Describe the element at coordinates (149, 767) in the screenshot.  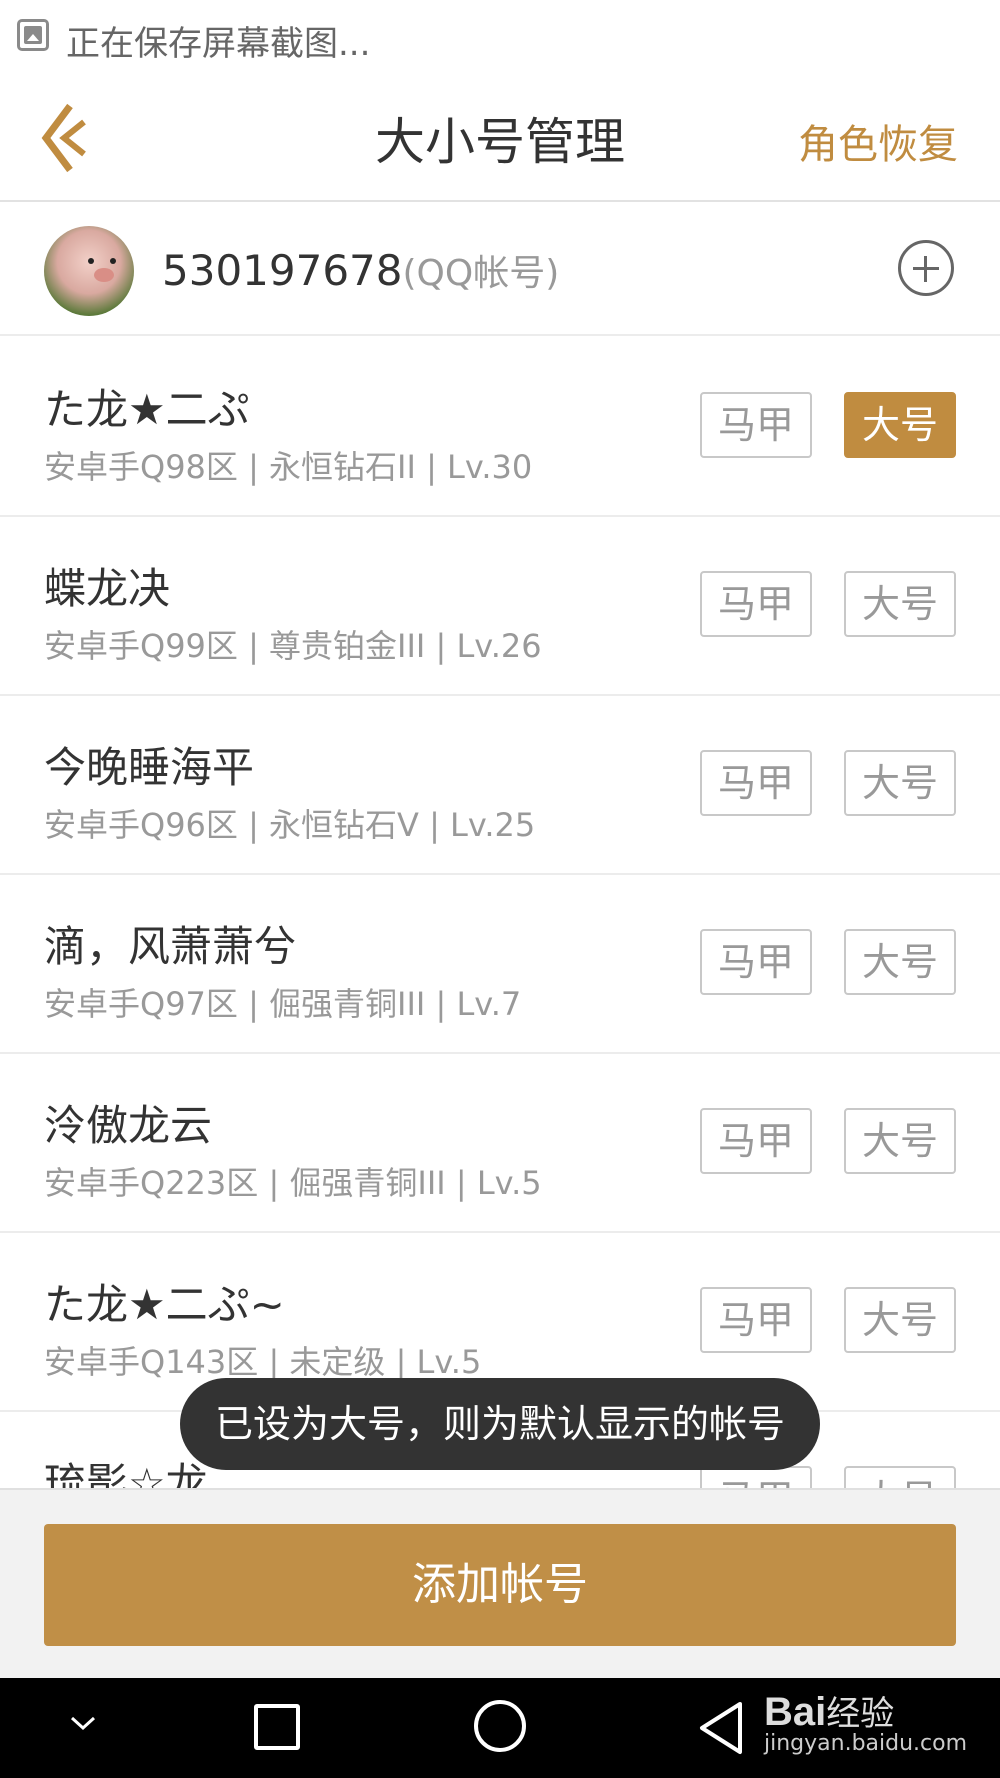
I see `role-name: 今晚睡海平` at that location.